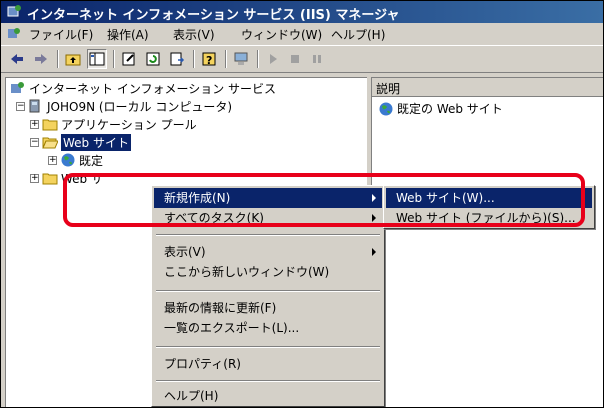  Describe the element at coordinates (61, 34) in the screenshot. I see `menu-file: ファイル(F)` at that location.